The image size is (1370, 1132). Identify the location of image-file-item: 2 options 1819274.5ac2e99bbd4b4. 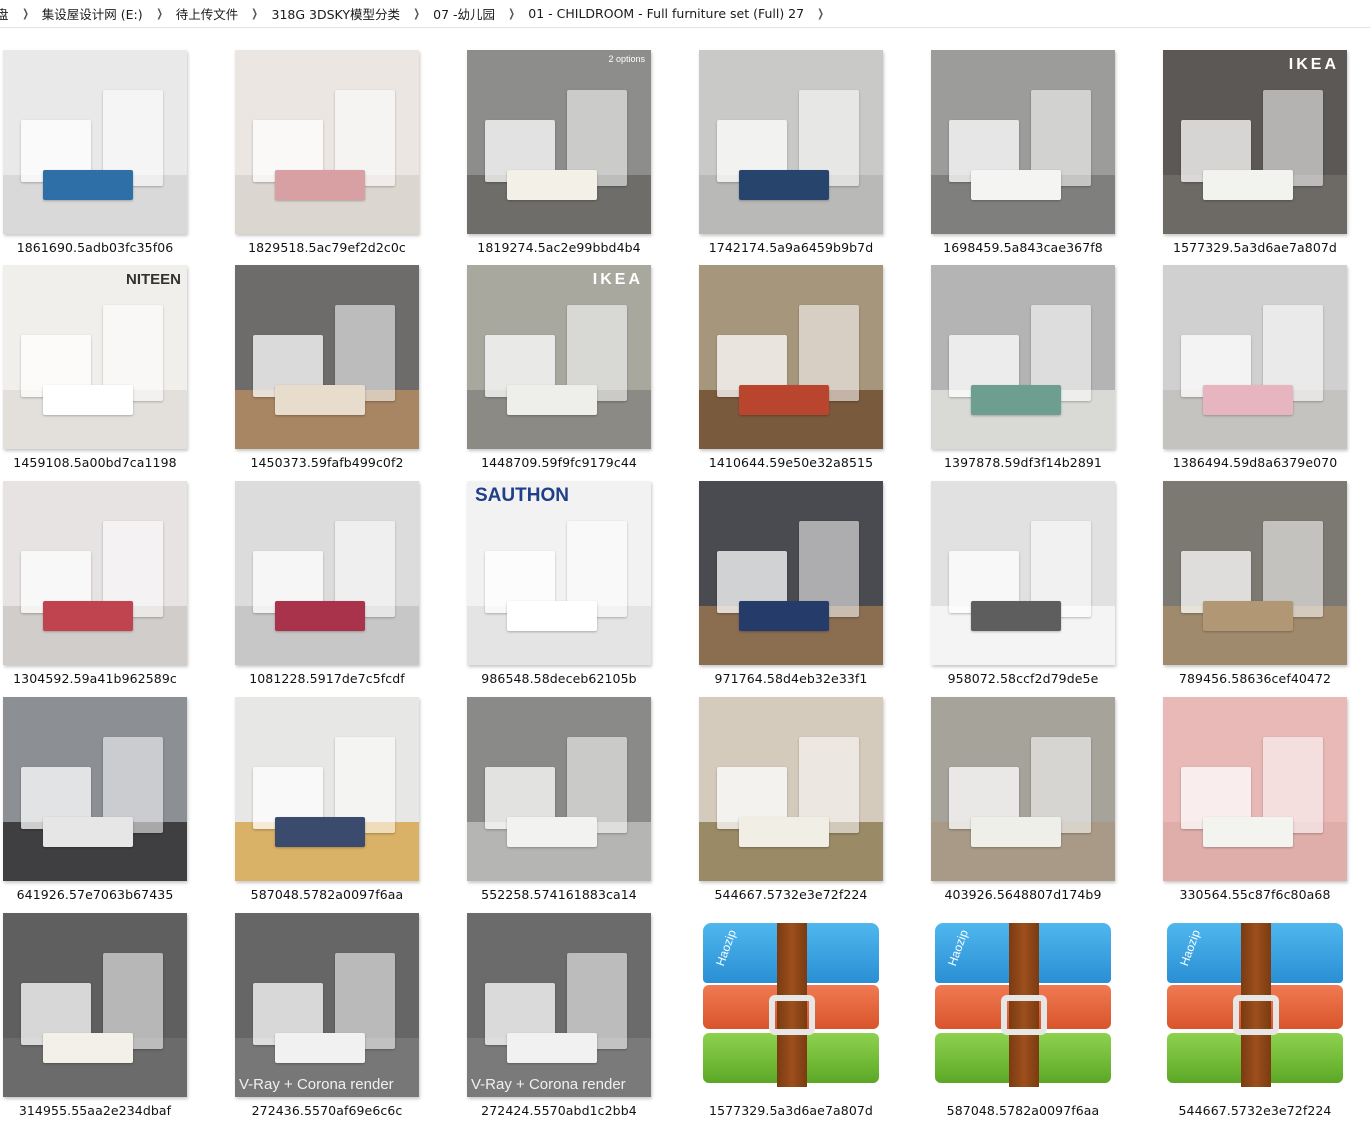
(567, 158).